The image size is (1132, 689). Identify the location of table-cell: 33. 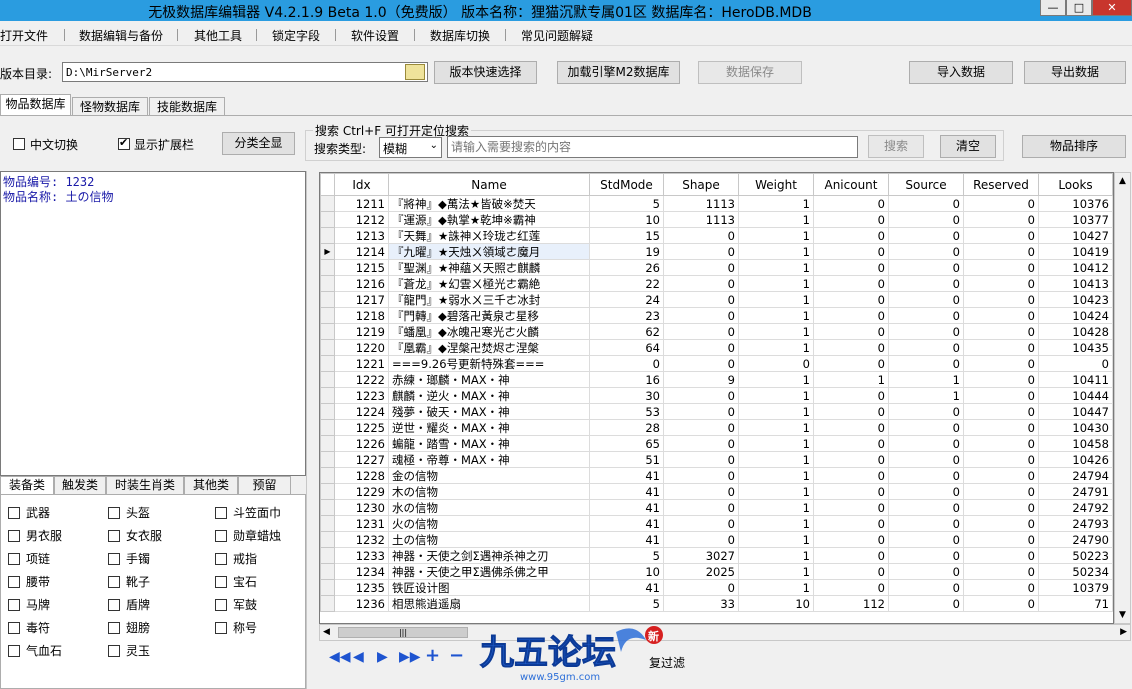
(701, 603).